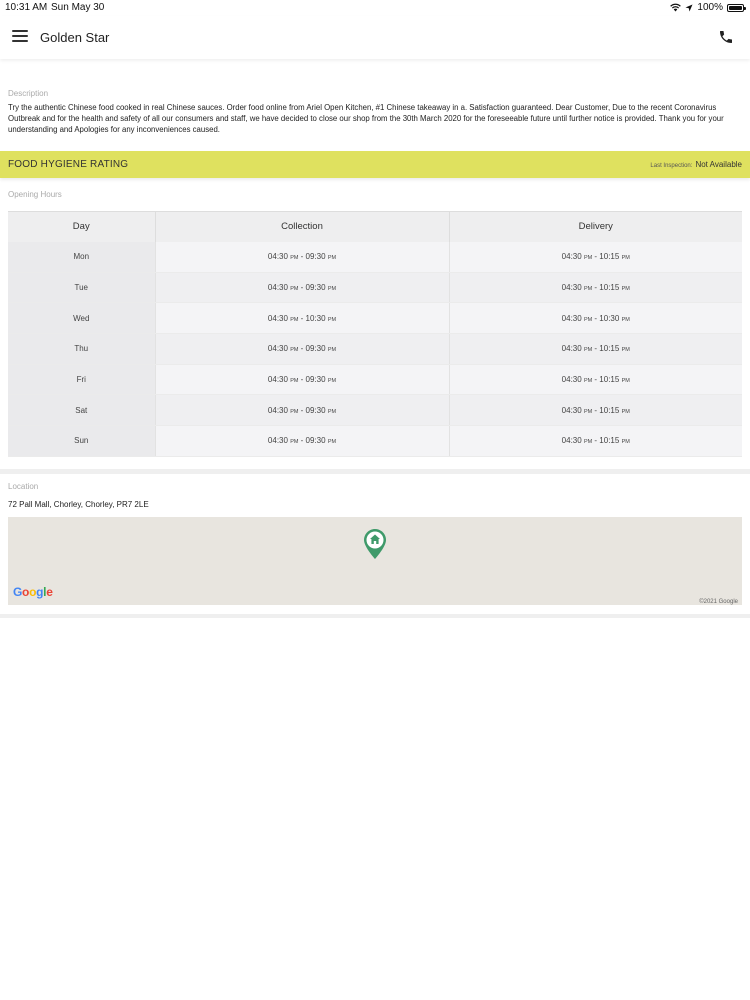  What do you see at coordinates (75, 37) in the screenshot?
I see `page-title: Golden Star` at bounding box center [75, 37].